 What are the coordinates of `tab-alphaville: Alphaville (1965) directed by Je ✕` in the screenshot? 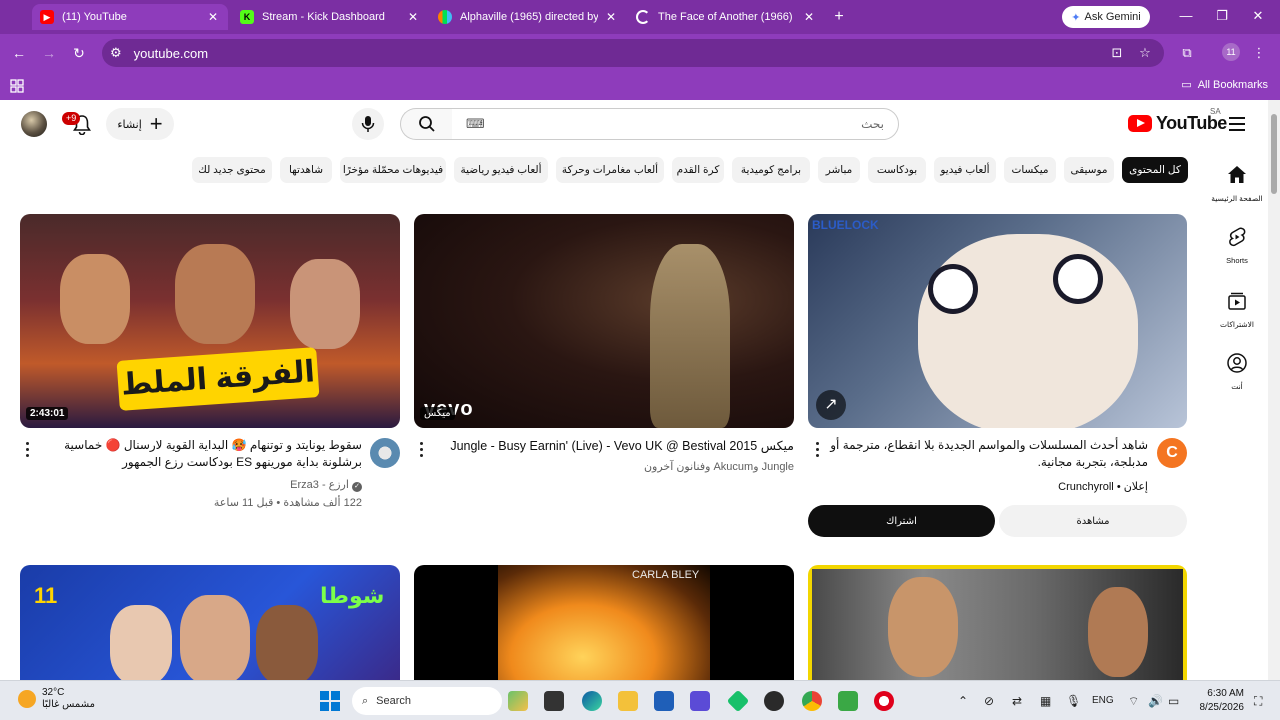 It's located at (528, 17).